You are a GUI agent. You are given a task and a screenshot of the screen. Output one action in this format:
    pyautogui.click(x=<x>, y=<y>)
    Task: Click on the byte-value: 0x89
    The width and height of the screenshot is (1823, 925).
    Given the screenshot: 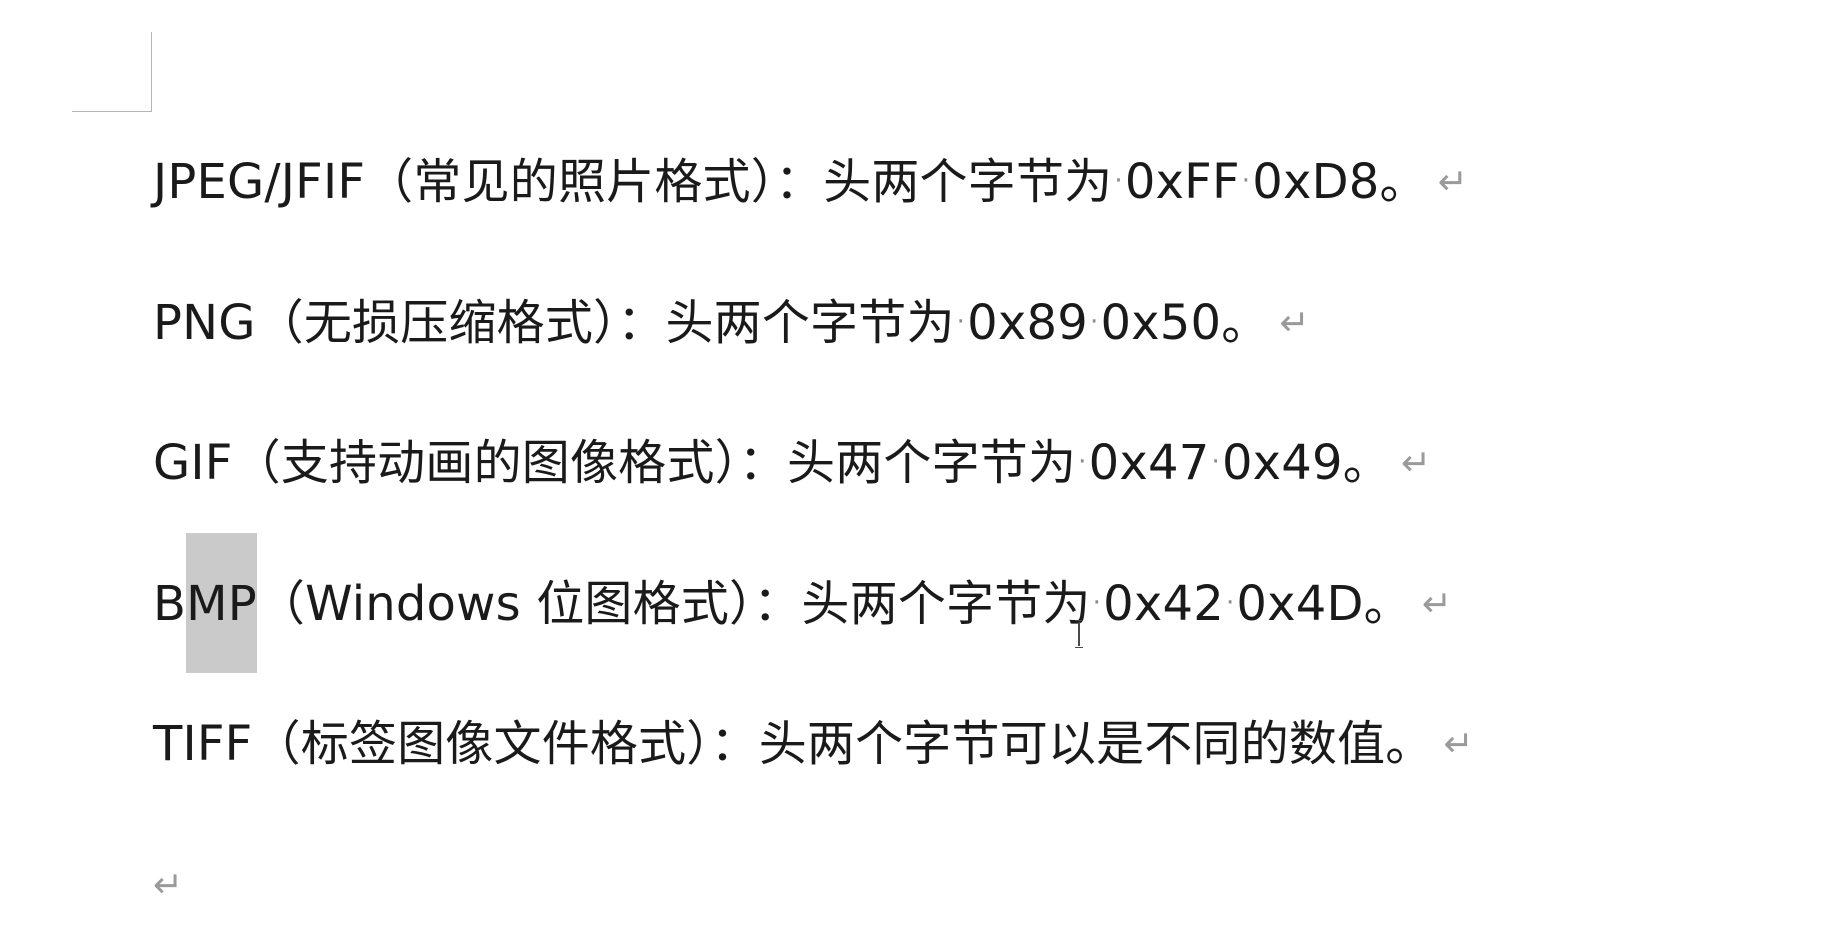 What is the action you would take?
    pyautogui.click(x=1027, y=323)
    